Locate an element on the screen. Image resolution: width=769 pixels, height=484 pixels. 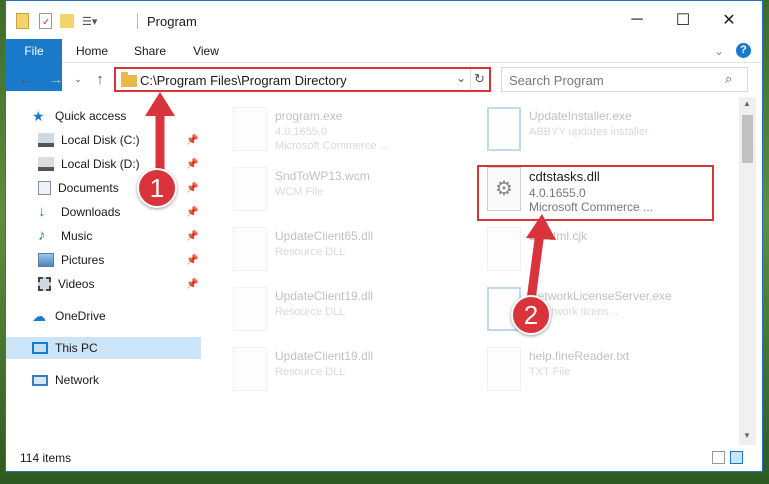
list-item: SndToWP13.wcm WCM File is located at coordinates (345, 191).